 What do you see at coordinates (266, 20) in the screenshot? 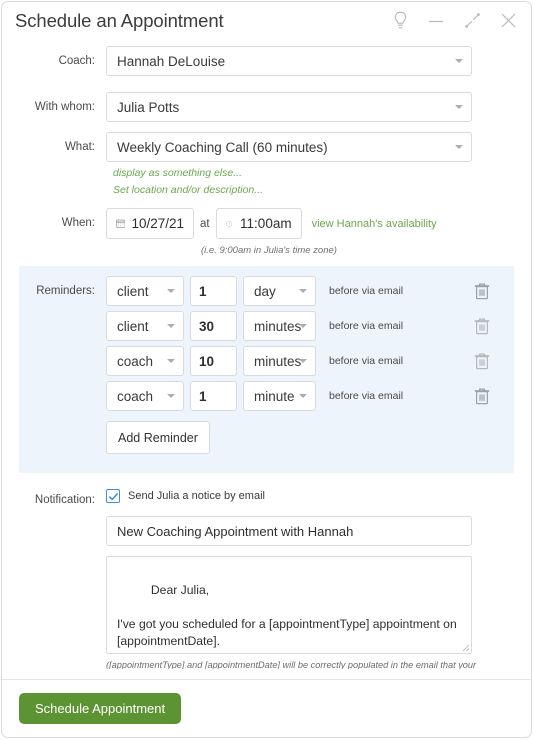
I see `title-bar: Schedule an Appointment` at bounding box center [266, 20].